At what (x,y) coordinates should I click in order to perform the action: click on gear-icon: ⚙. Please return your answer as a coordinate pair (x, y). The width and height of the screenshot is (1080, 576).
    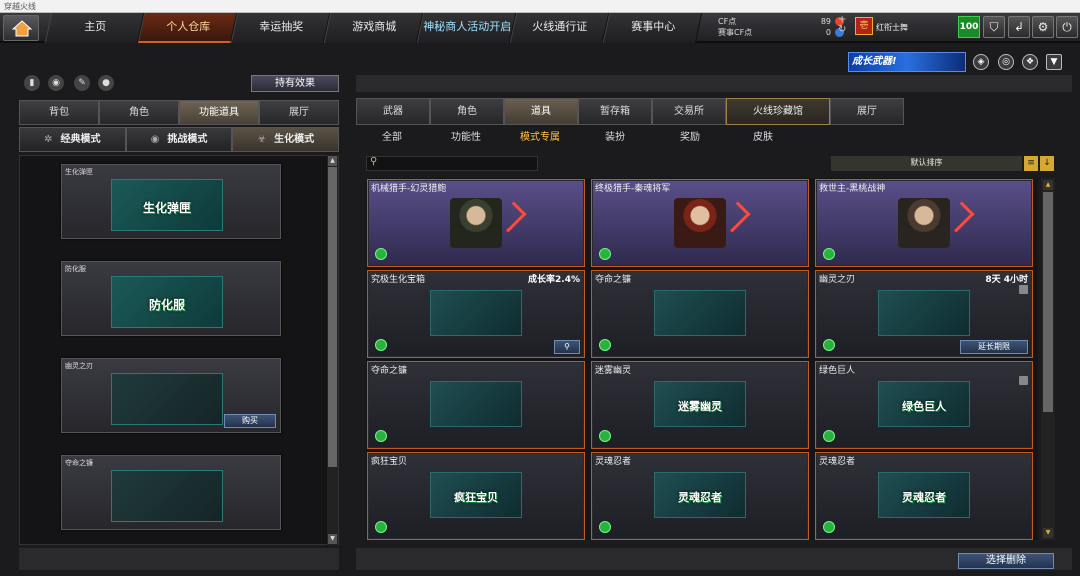
    Looking at the image, I should click on (1043, 27).